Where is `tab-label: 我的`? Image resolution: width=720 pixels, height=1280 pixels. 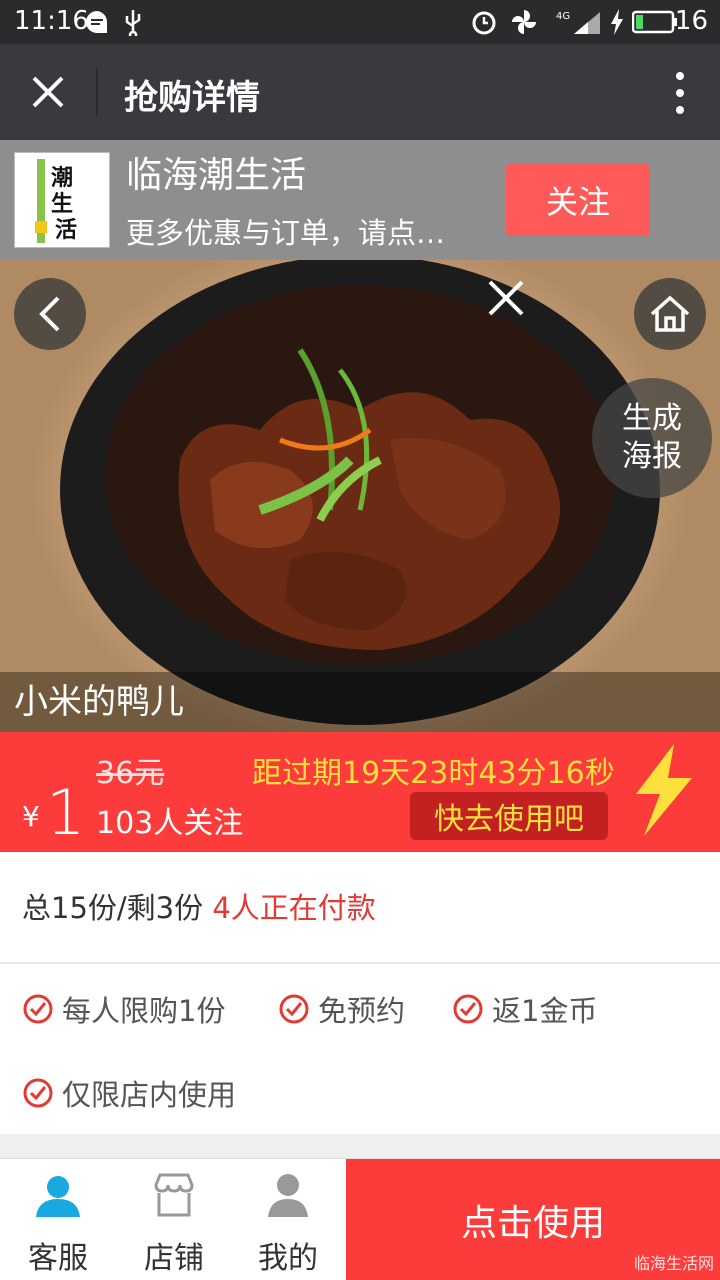 tab-label: 我的 is located at coordinates (288, 1258).